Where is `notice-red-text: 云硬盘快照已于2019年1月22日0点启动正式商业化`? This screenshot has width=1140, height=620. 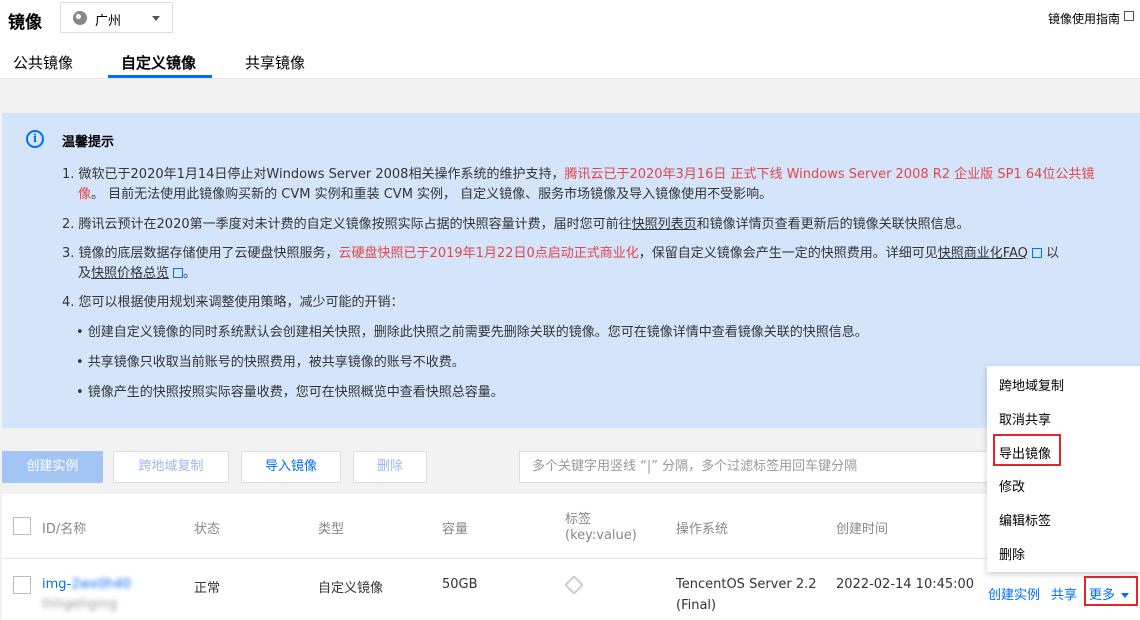
notice-red-text: 云硬盘快照已于2019年1月22日0点启动正式商业化 is located at coordinates (488, 253).